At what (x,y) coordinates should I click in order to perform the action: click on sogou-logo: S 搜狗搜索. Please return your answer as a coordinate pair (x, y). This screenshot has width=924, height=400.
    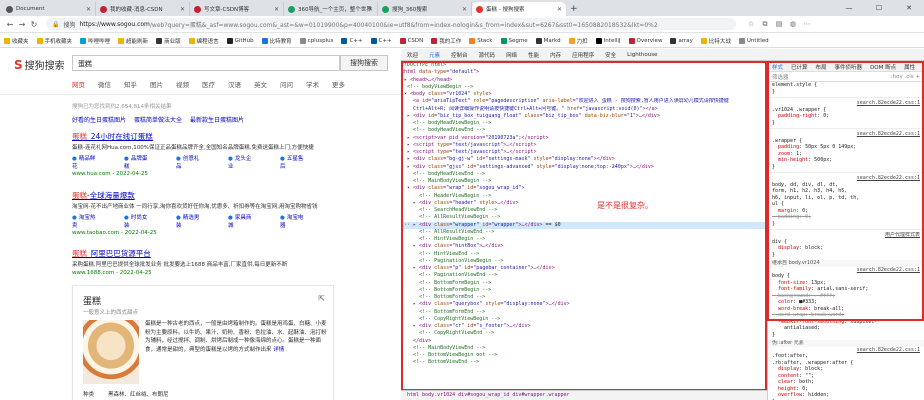
    Looking at the image, I should click on (39, 65).